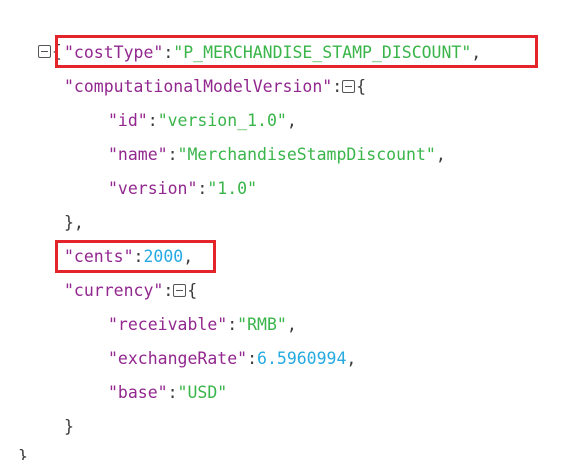 The image size is (562, 460). Describe the element at coordinates (23, 453) in the screenshot. I see `json-line-root-close: }` at that location.